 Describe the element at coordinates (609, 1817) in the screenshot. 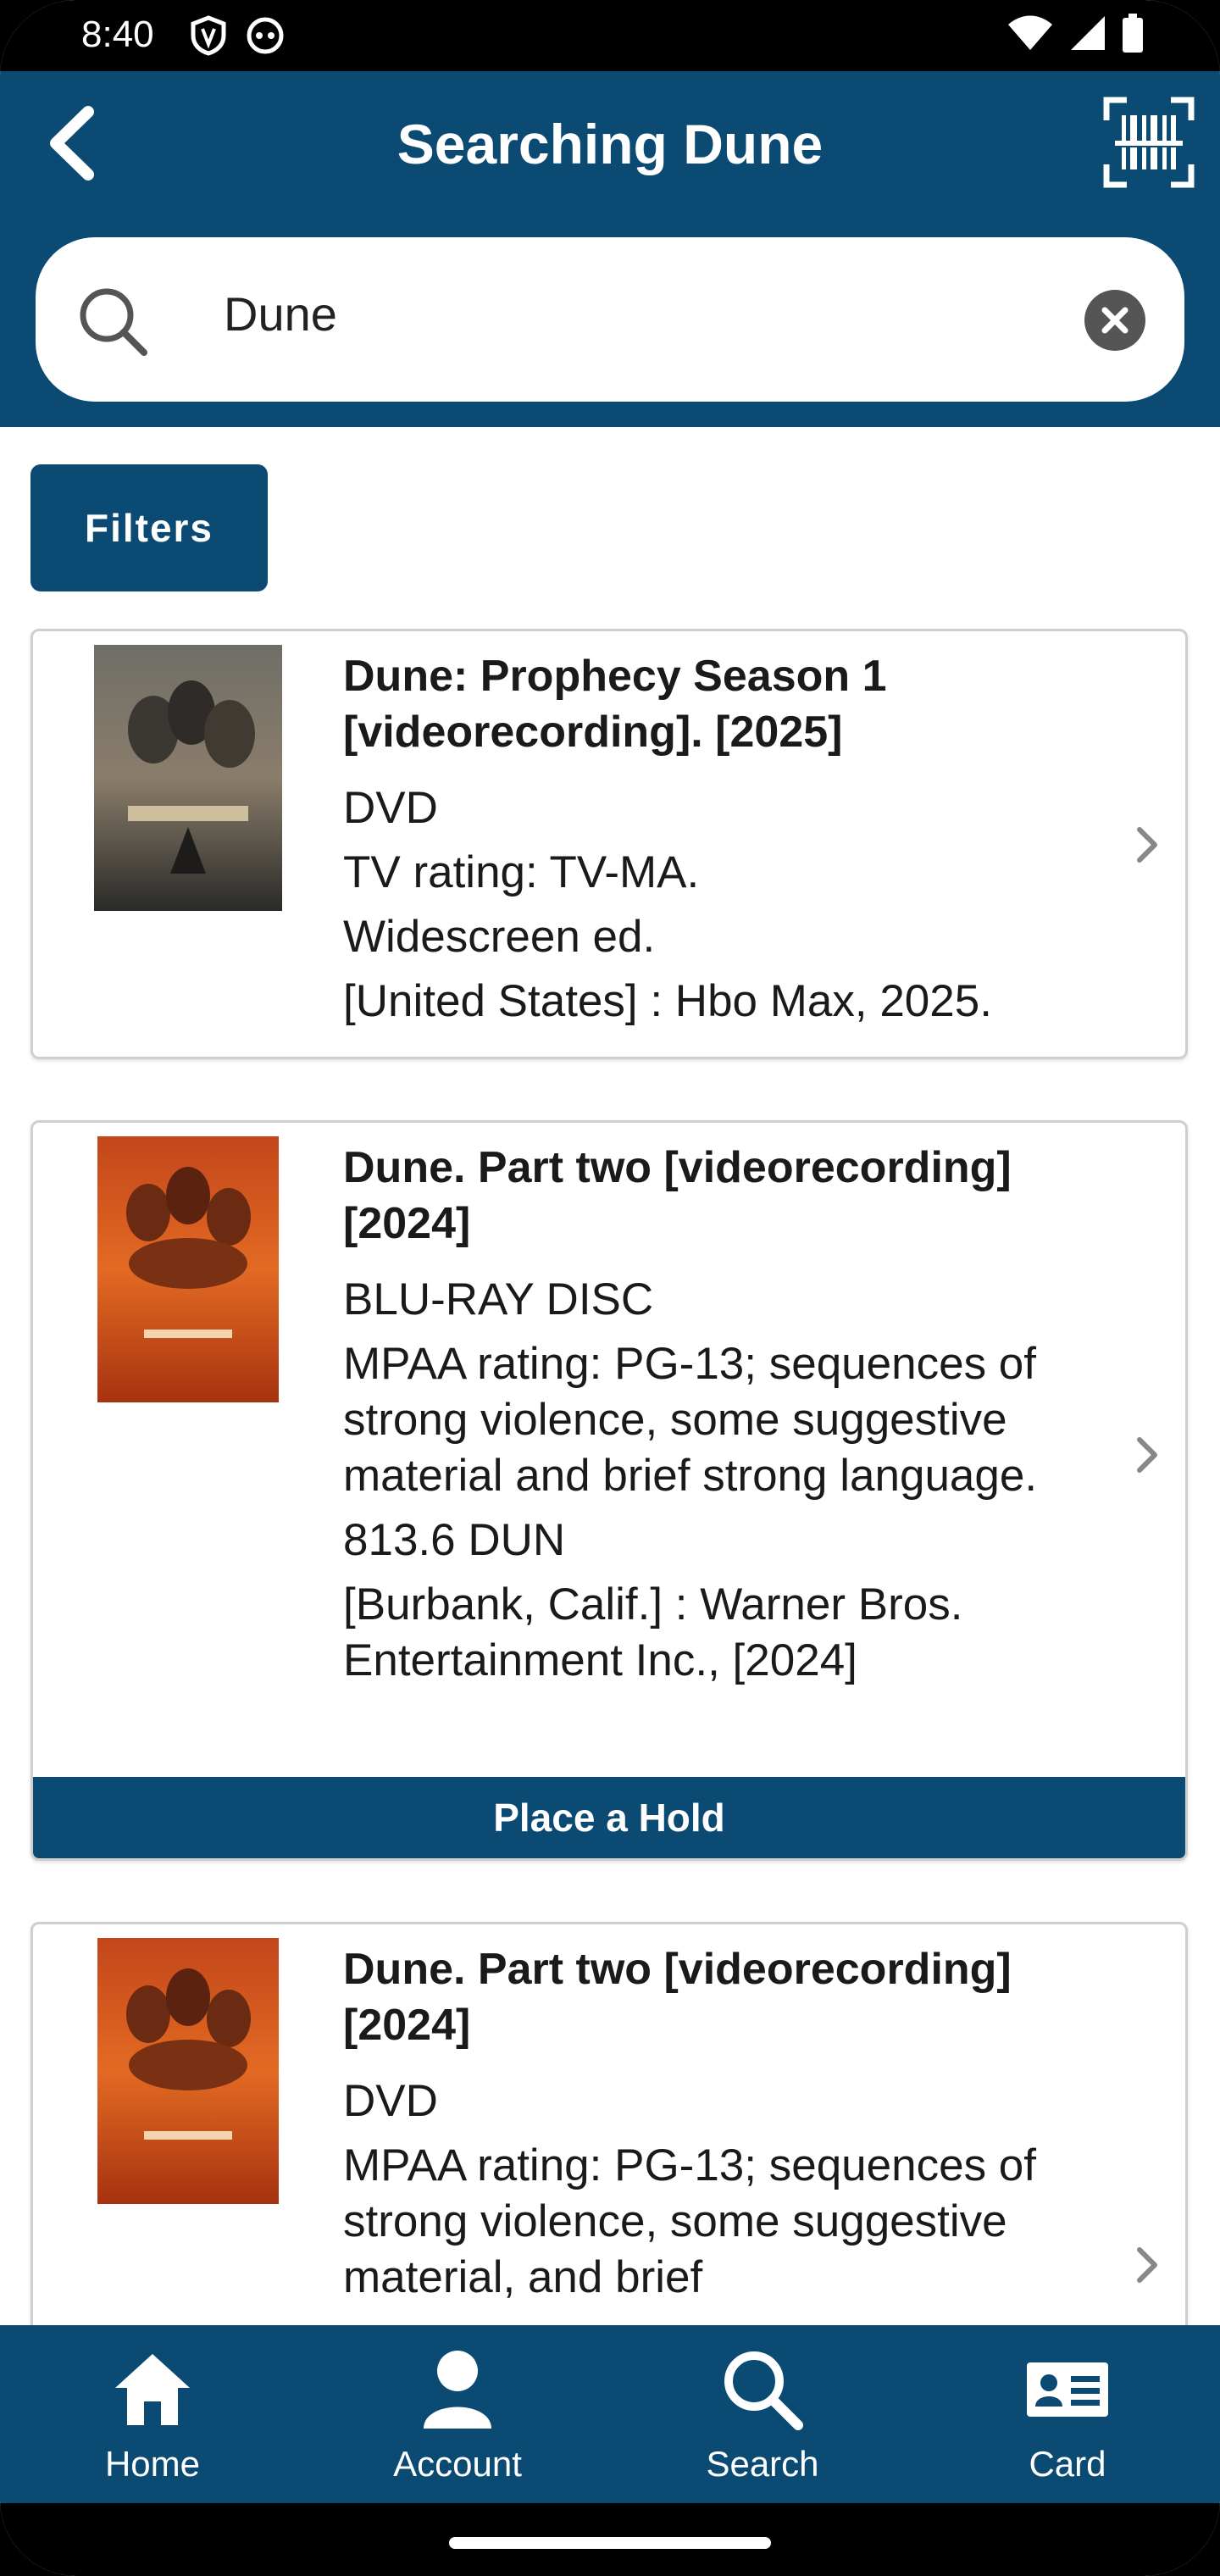

I see `place-hold-button: Place a Hold` at that location.